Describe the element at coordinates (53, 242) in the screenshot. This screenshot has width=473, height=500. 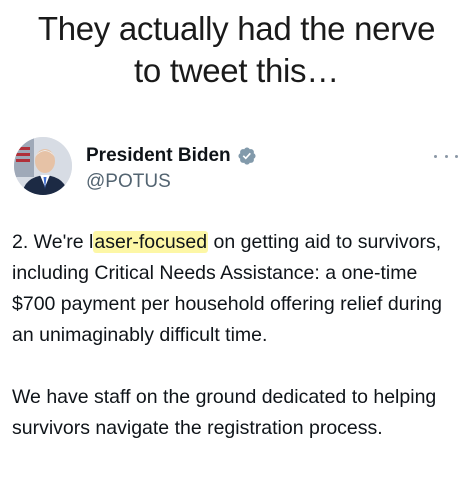
I see `paragraph-1-start: 2. We're l` at that location.